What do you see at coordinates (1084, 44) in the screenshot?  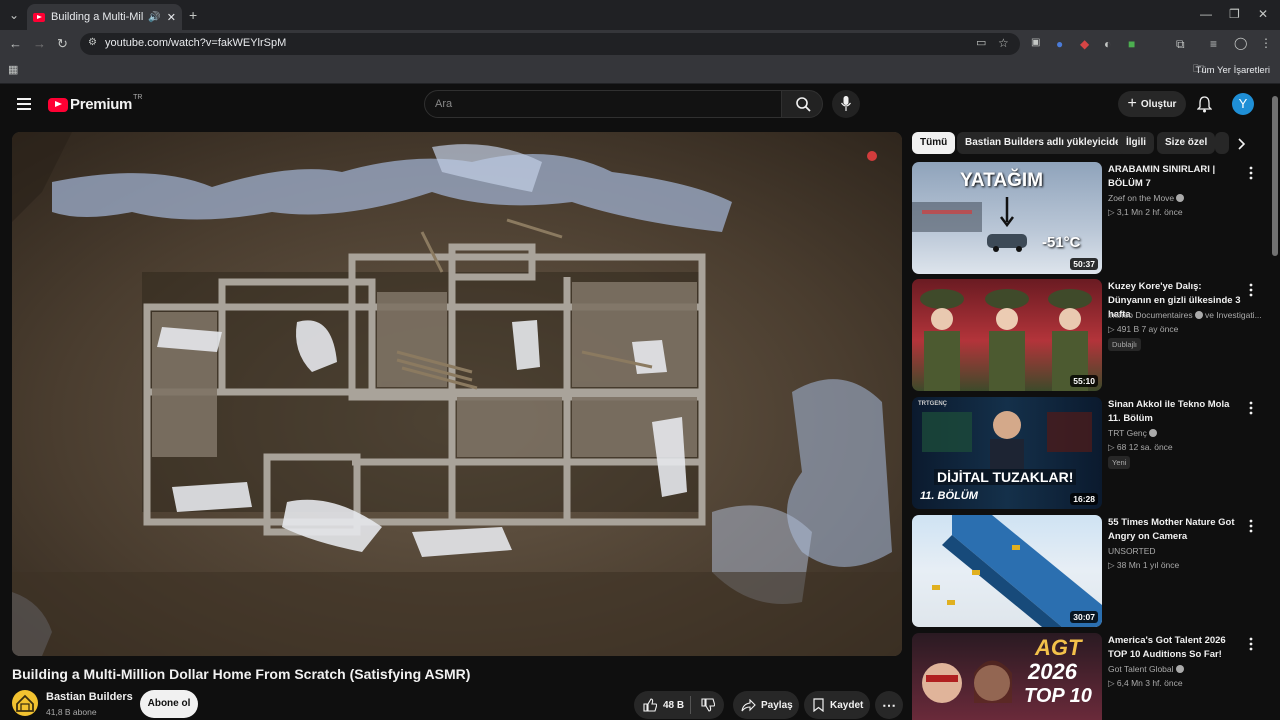 I see `extension-red-icon: ◆` at bounding box center [1084, 44].